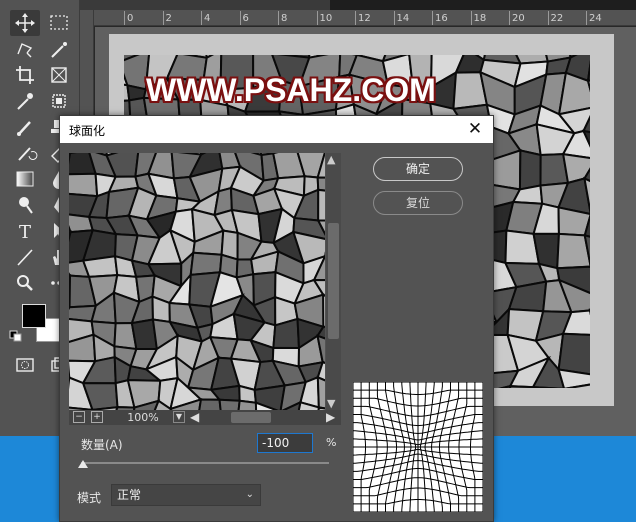  What do you see at coordinates (34, 316) in the screenshot?
I see `foreground-color-swatch` at bounding box center [34, 316].